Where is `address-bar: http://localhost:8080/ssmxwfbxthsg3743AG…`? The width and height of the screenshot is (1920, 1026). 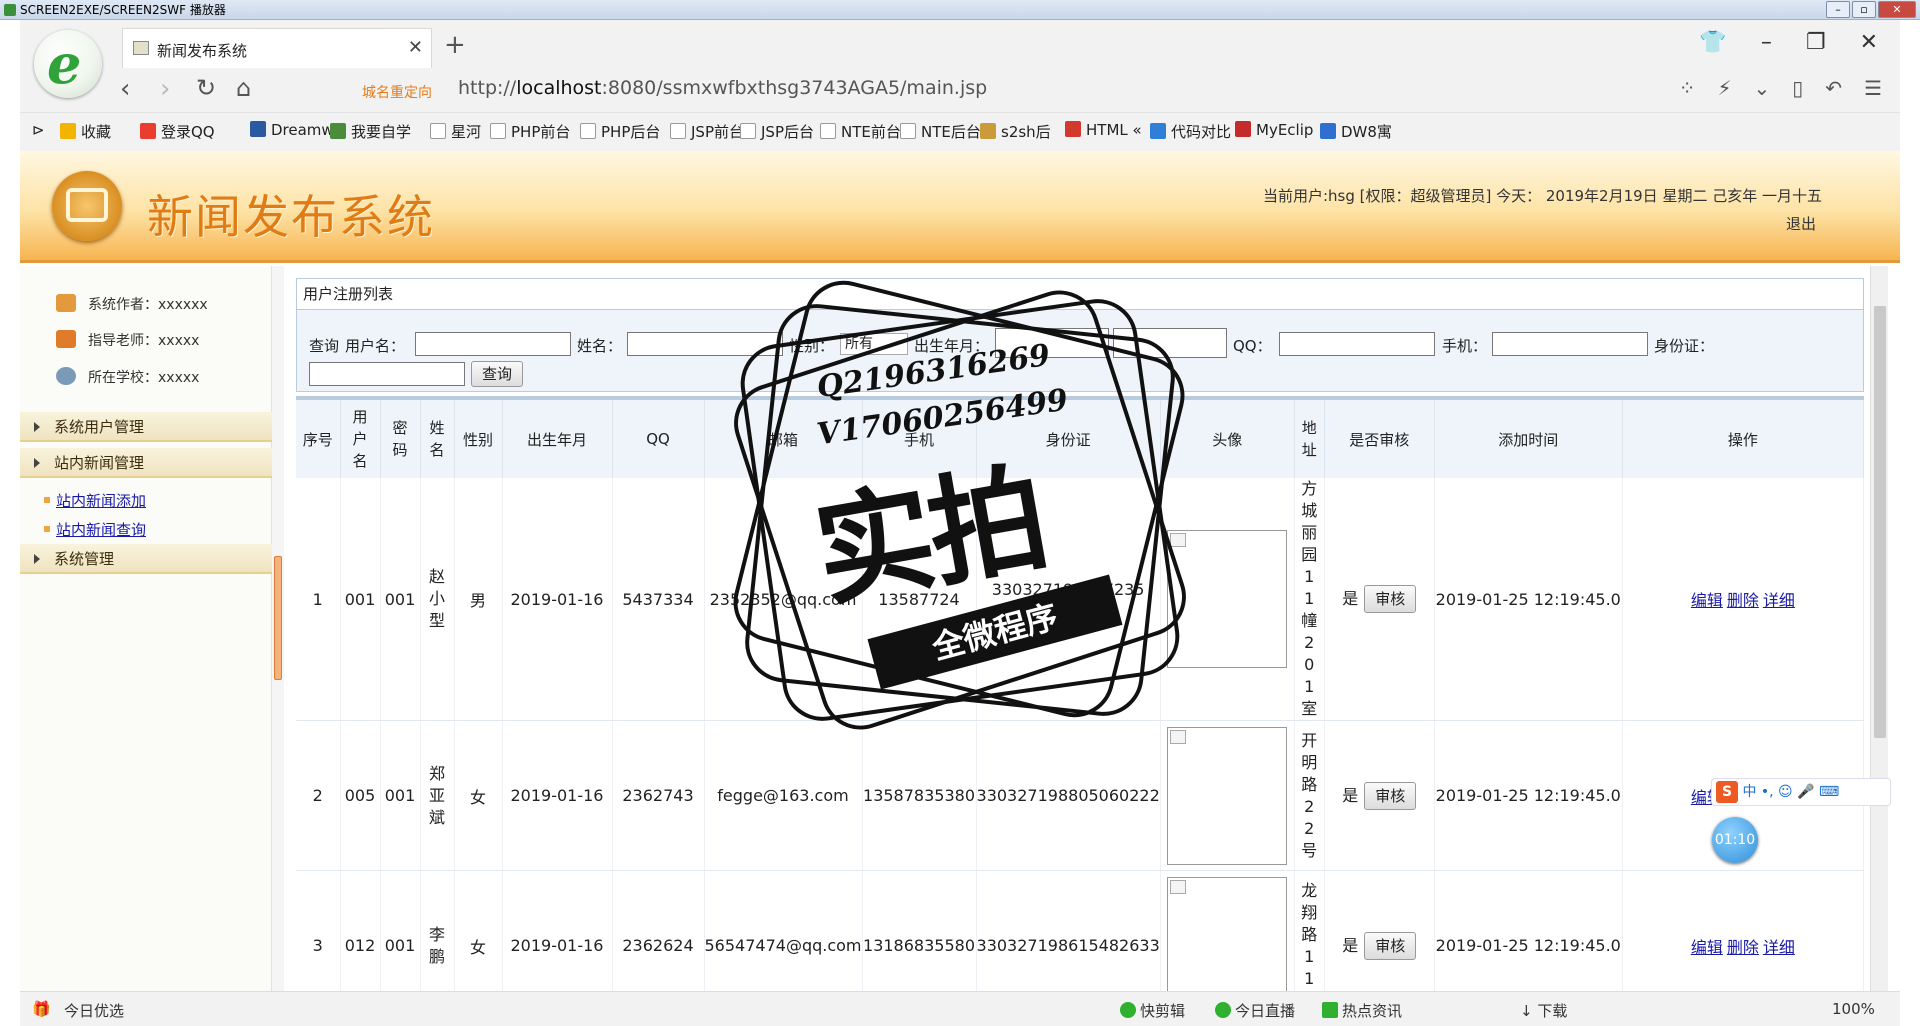 address-bar: http://localhost:8080/ssmxwfbxthsg3743AG… is located at coordinates (722, 88).